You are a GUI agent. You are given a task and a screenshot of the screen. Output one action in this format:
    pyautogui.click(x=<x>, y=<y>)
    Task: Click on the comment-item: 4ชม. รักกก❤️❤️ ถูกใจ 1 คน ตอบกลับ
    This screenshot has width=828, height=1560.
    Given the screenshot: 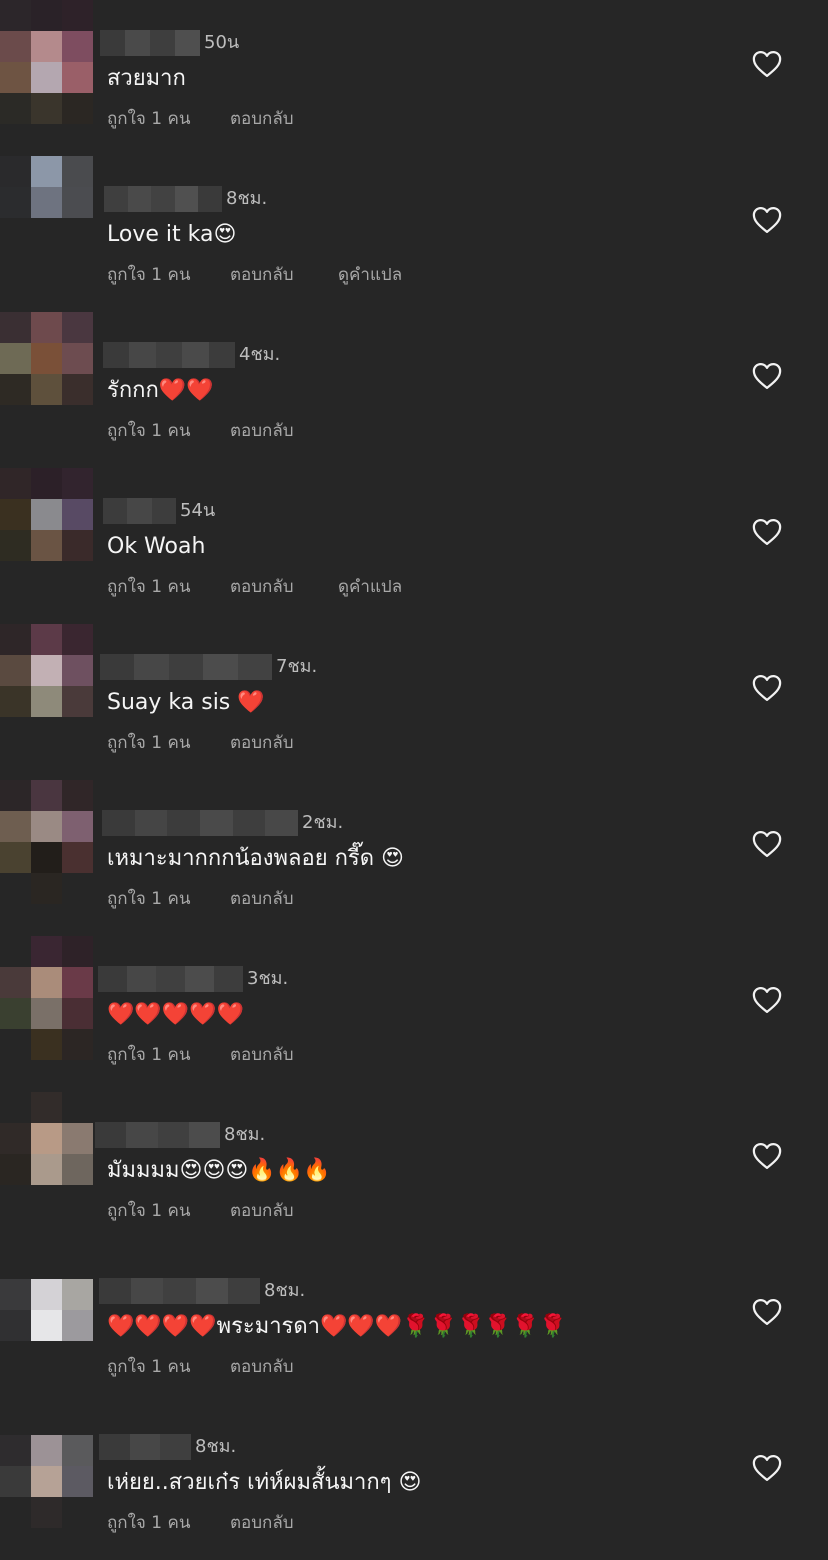 What is the action you would take?
    pyautogui.click(x=414, y=390)
    